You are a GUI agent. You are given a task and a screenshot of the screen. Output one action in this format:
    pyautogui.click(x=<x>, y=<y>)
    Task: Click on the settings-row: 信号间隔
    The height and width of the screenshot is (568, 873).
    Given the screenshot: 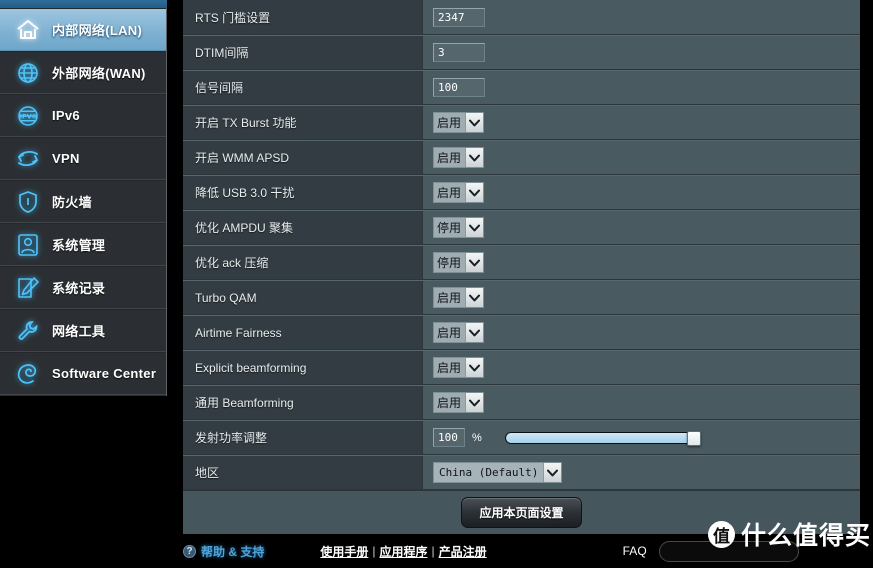 What is the action you would take?
    pyautogui.click(x=521, y=87)
    